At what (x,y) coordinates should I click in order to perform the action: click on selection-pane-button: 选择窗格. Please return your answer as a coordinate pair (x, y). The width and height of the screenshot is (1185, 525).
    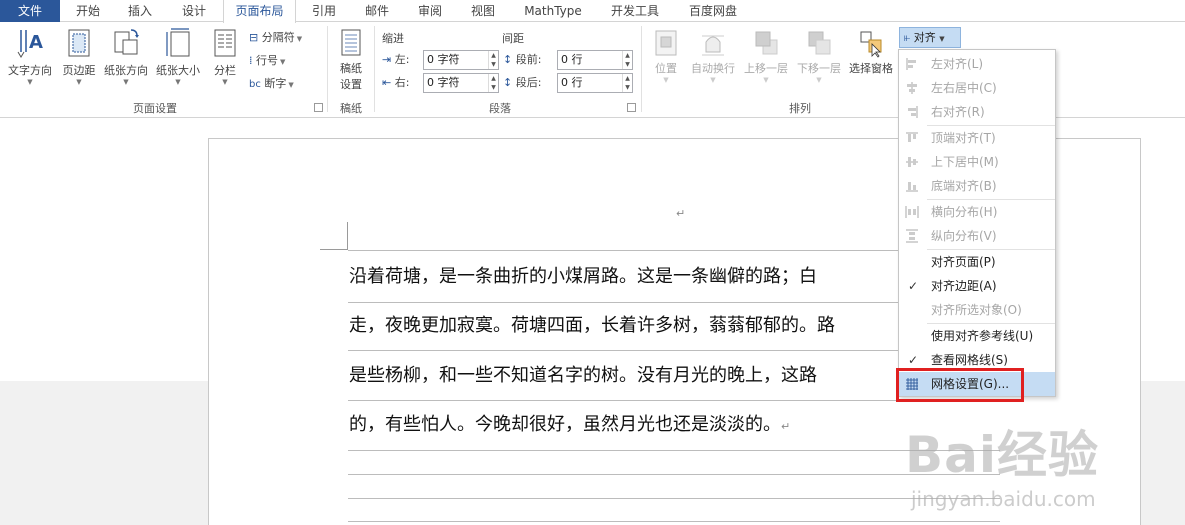
    Looking at the image, I should click on (871, 52).